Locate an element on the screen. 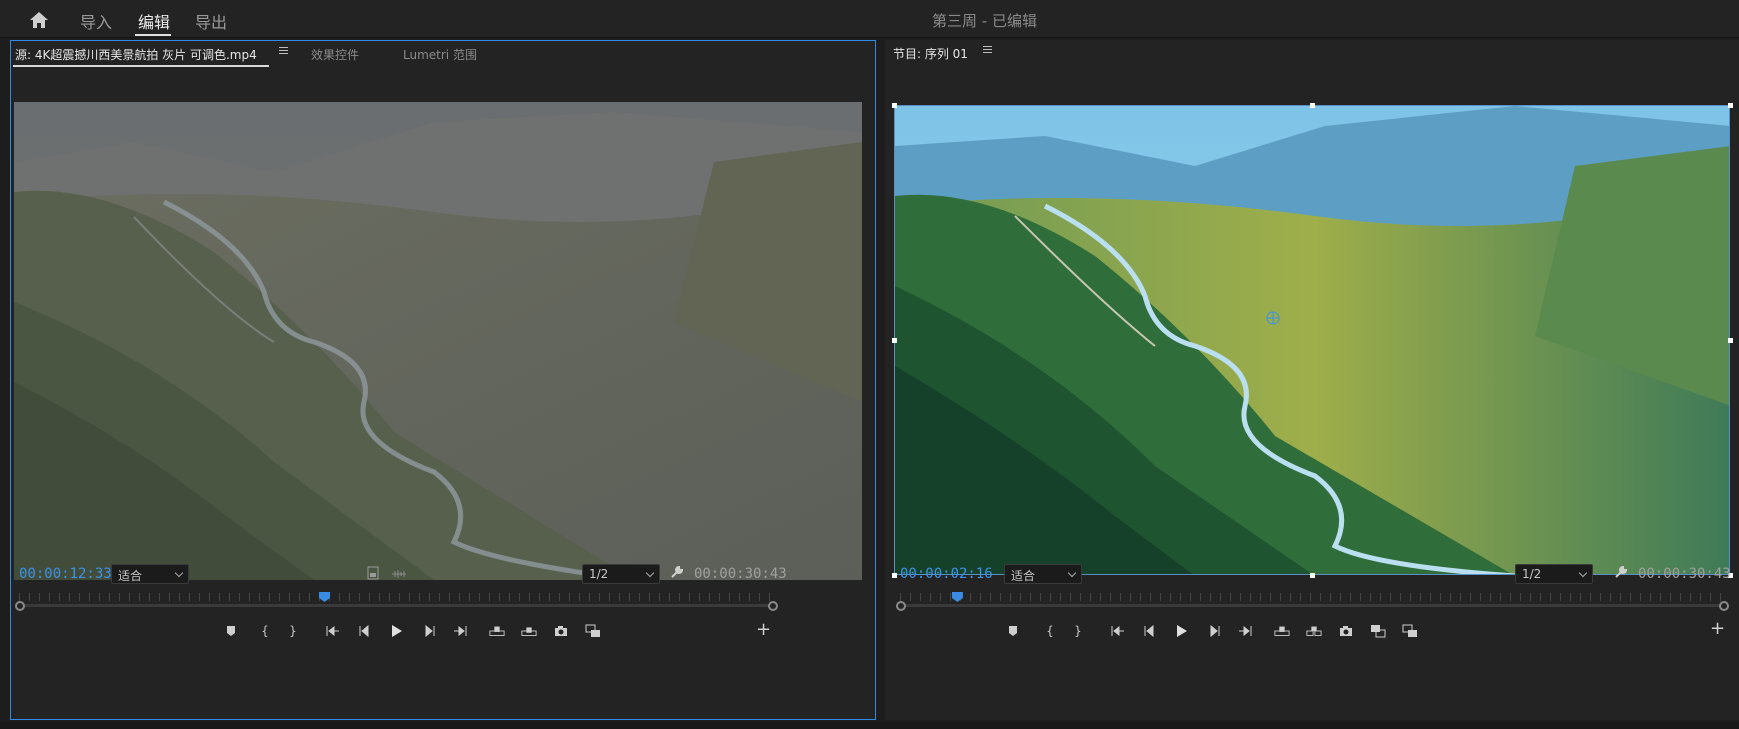  program-resolution-label: 1/2 is located at coordinates (1532, 574).